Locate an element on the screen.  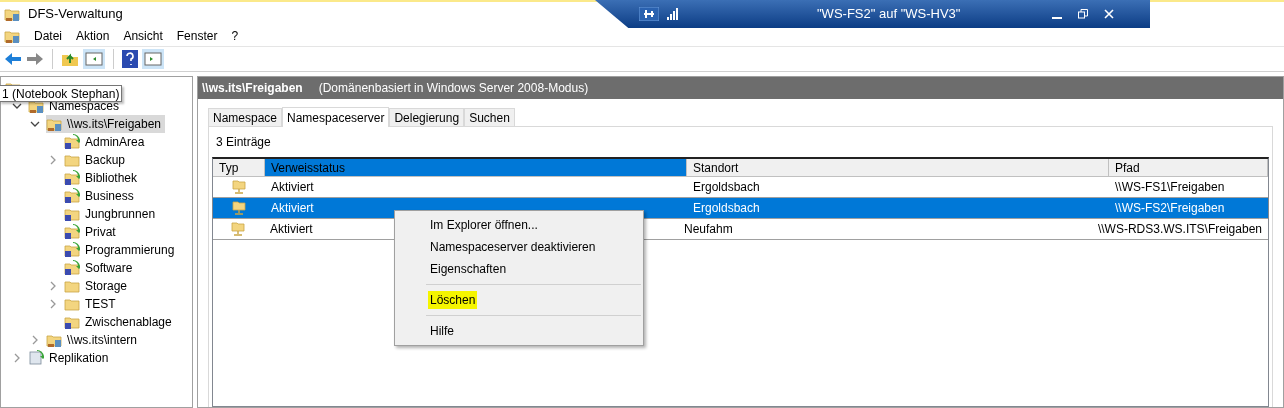
tab: Suchen is located at coordinates (489, 117).